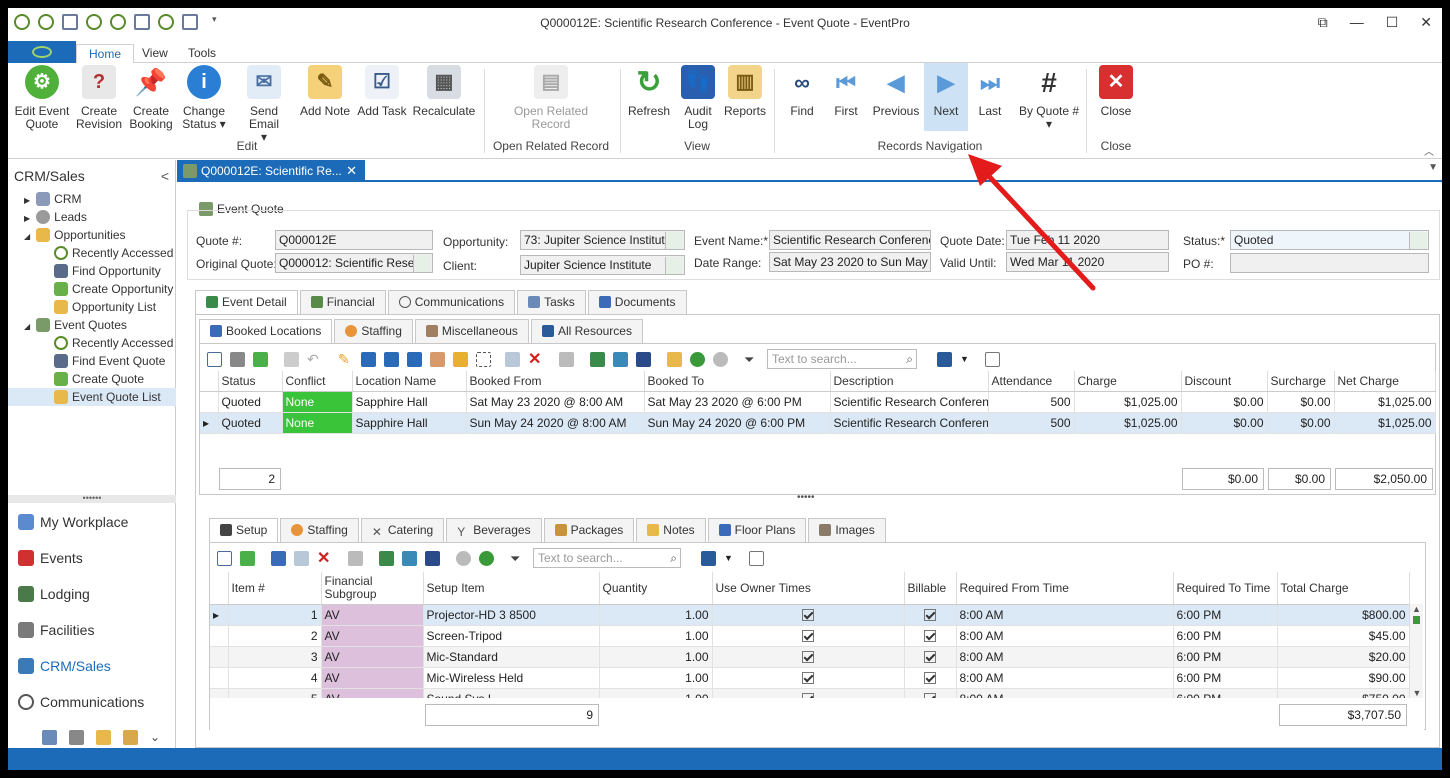 This screenshot has width=1450, height=778. Describe the element at coordinates (317, 381) in the screenshot. I see `column-header: Conflict` at that location.